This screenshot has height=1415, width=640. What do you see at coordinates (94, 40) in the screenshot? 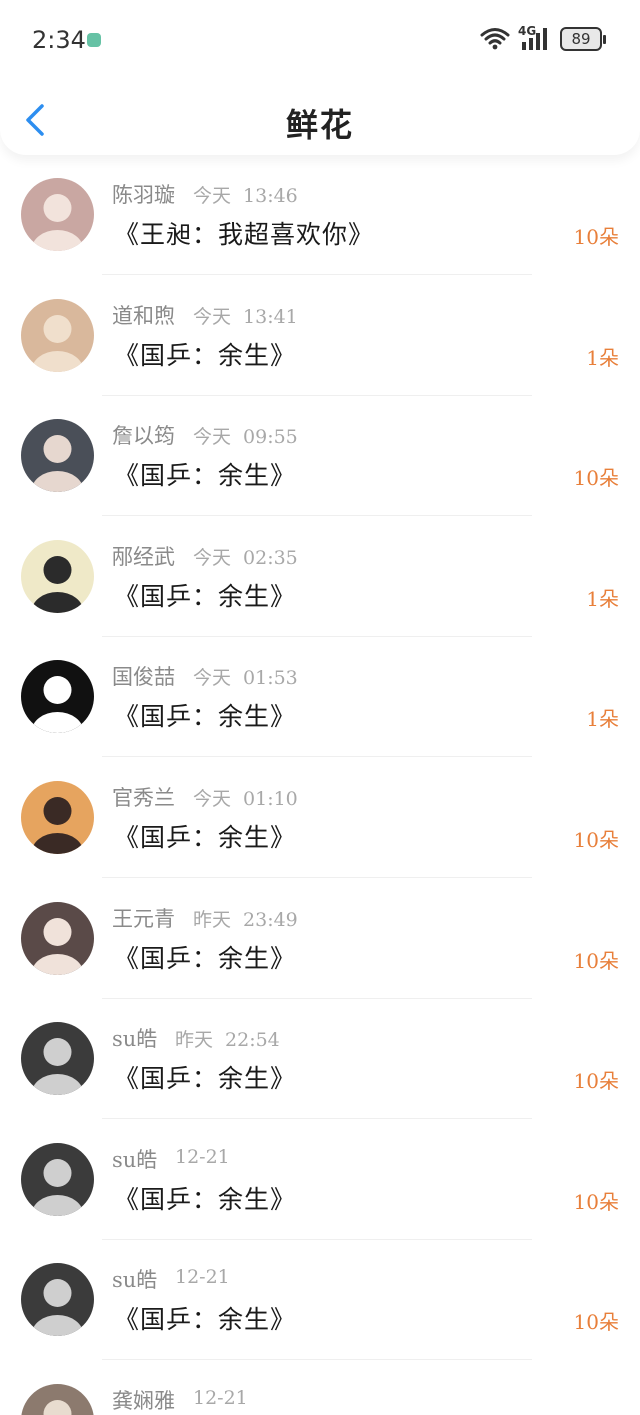
I see `notification-icon` at bounding box center [94, 40].